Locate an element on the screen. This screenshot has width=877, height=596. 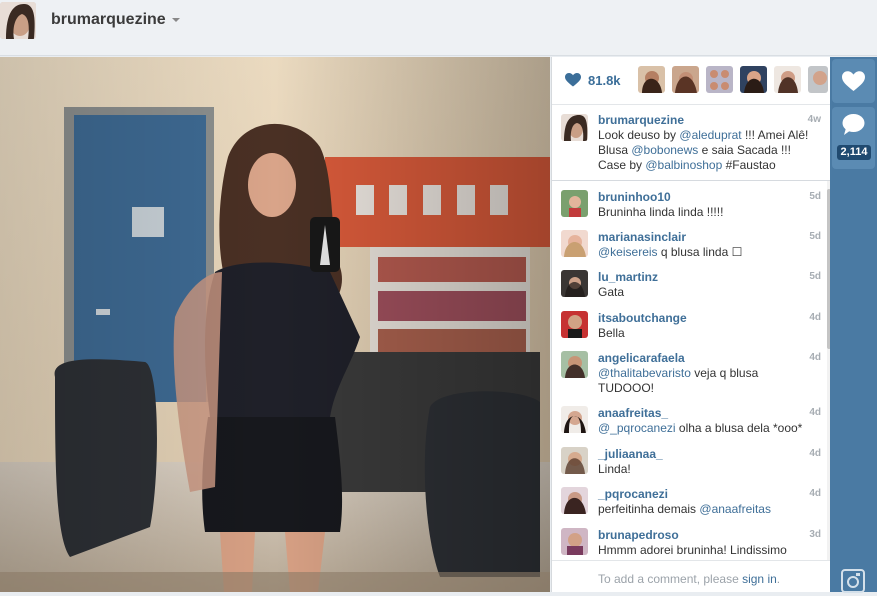
like-button is located at coordinates (853, 81).